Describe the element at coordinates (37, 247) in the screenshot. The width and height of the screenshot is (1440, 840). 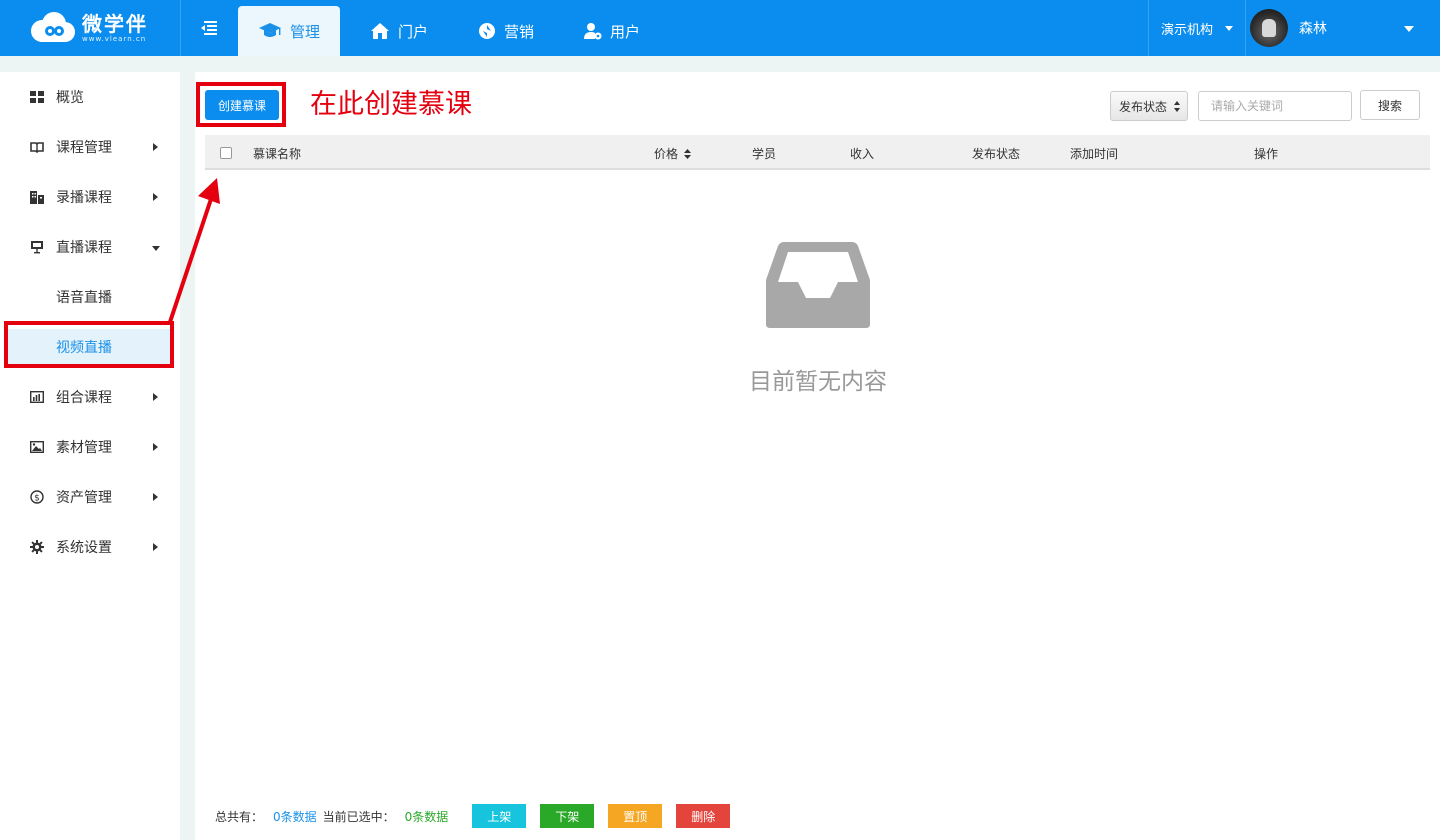
I see `presentation-icon` at that location.